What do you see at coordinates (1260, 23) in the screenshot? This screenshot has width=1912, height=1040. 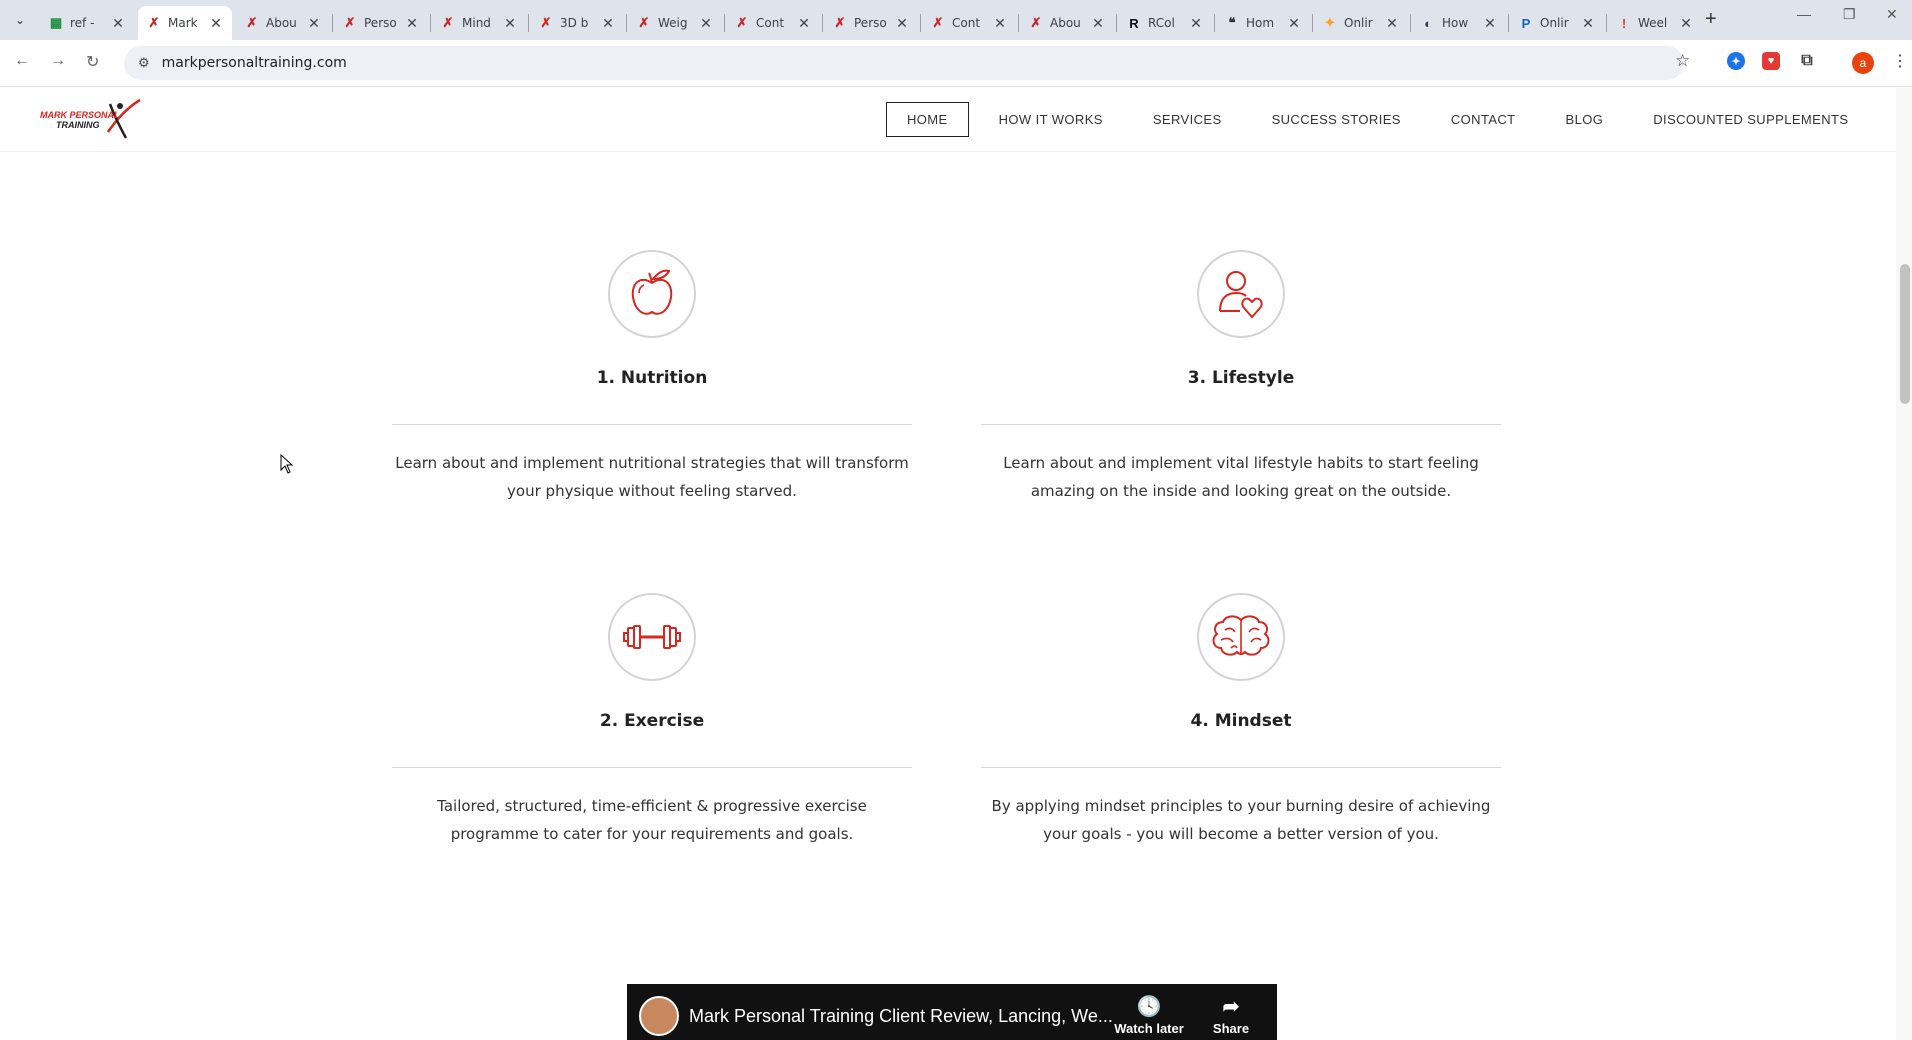 I see `tab-title: Hom` at bounding box center [1260, 23].